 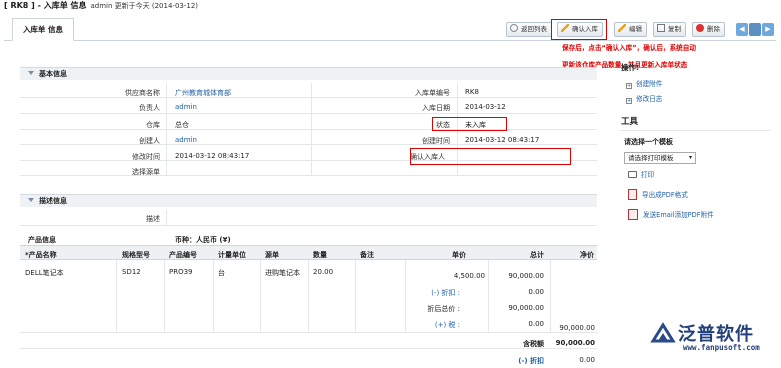 What do you see at coordinates (459, 255) in the screenshot?
I see `col-price: 单价` at bounding box center [459, 255].